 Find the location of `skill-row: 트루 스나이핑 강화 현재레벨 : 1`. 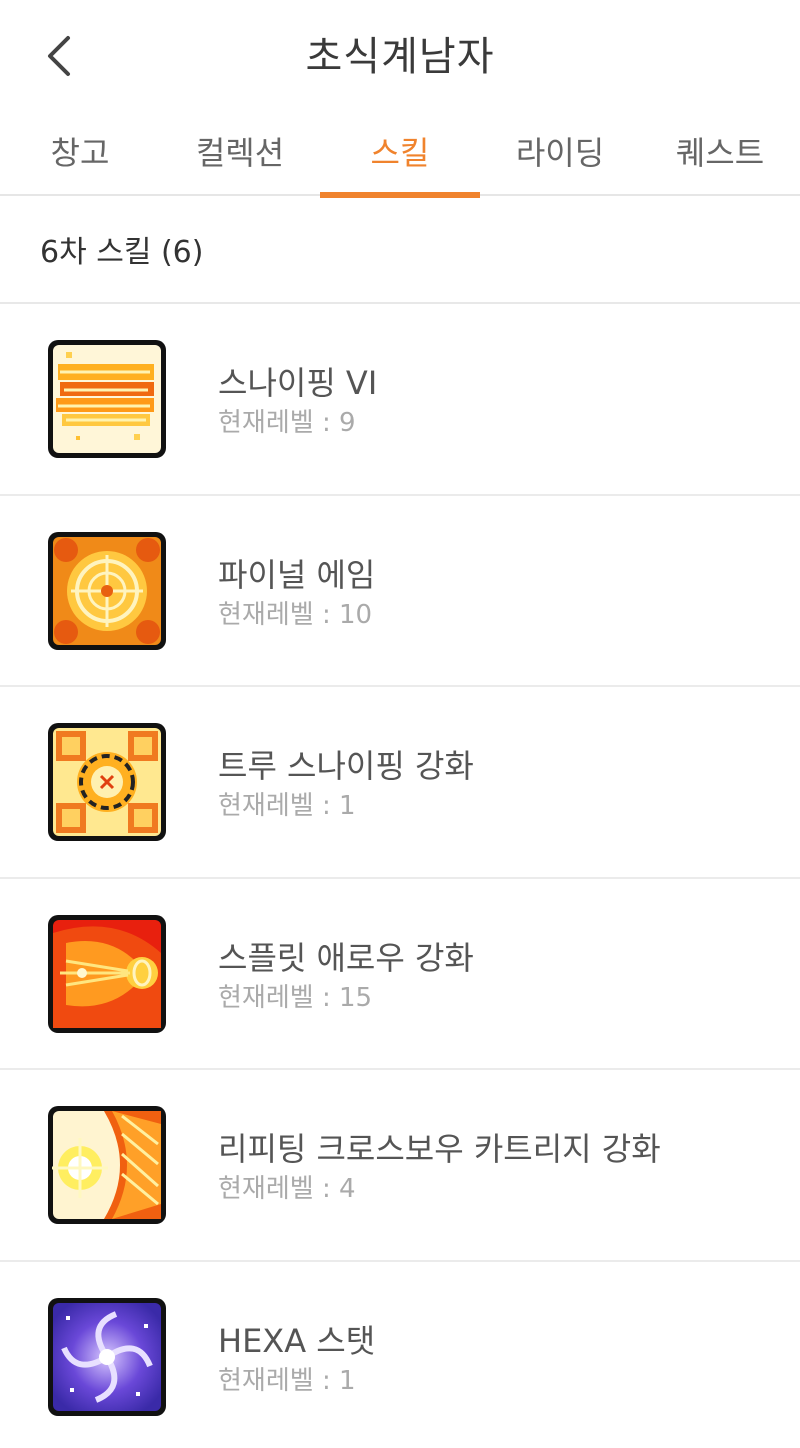

skill-row: 트루 스나이핑 강화 현재레벨 : 1 is located at coordinates (400, 783).